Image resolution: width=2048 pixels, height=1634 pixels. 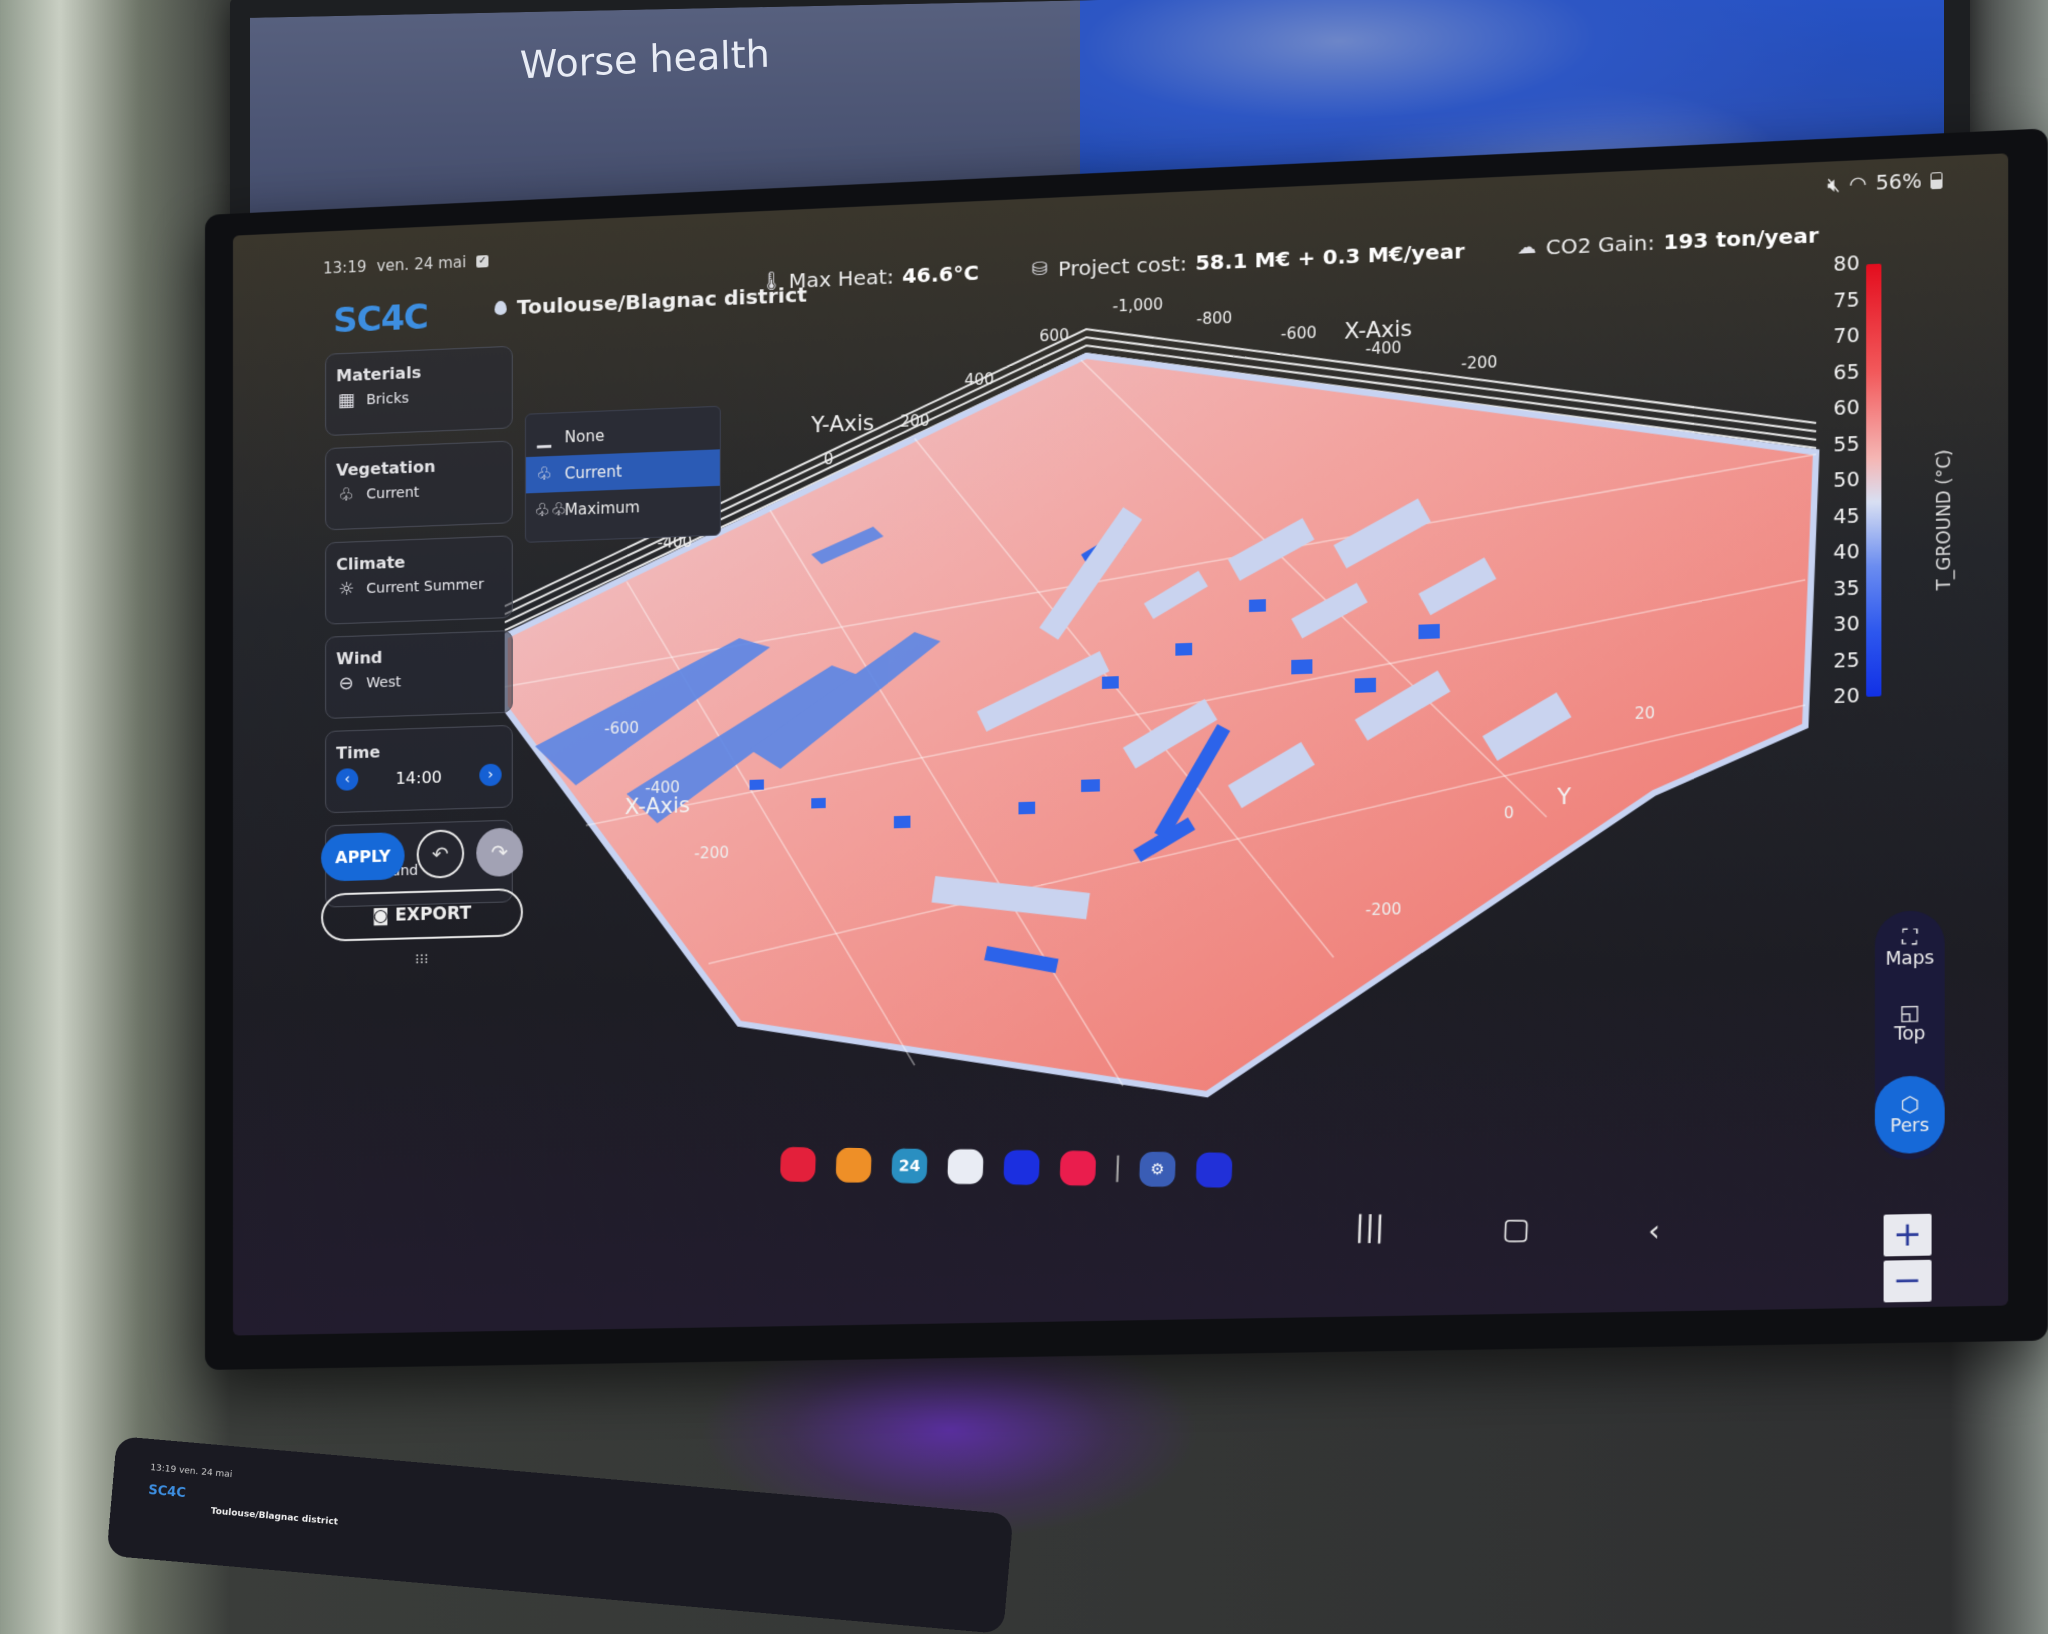 I want to click on app-dock: 24 ⚙, so click(x=1006, y=1167).